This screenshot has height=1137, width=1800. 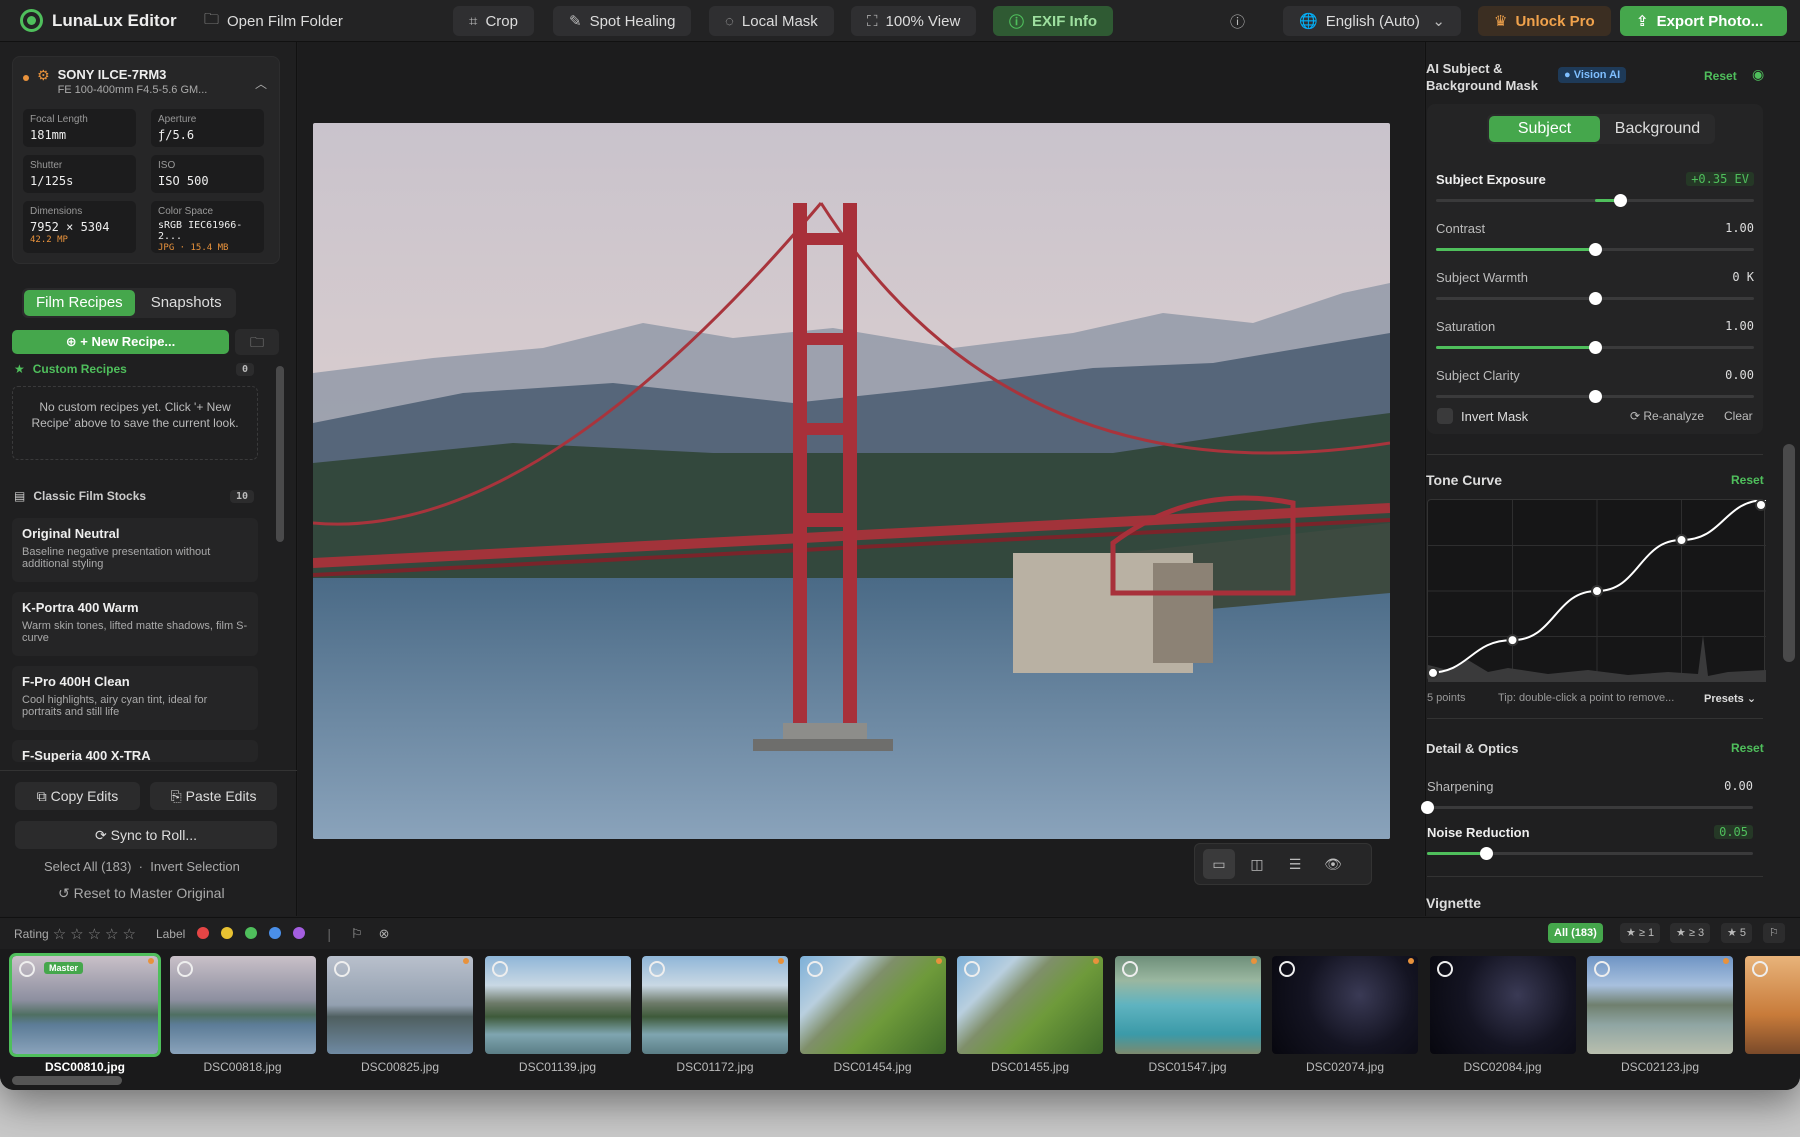 What do you see at coordinates (1747, 748) in the screenshot?
I see `detail-optics-reset-button: Reset` at bounding box center [1747, 748].